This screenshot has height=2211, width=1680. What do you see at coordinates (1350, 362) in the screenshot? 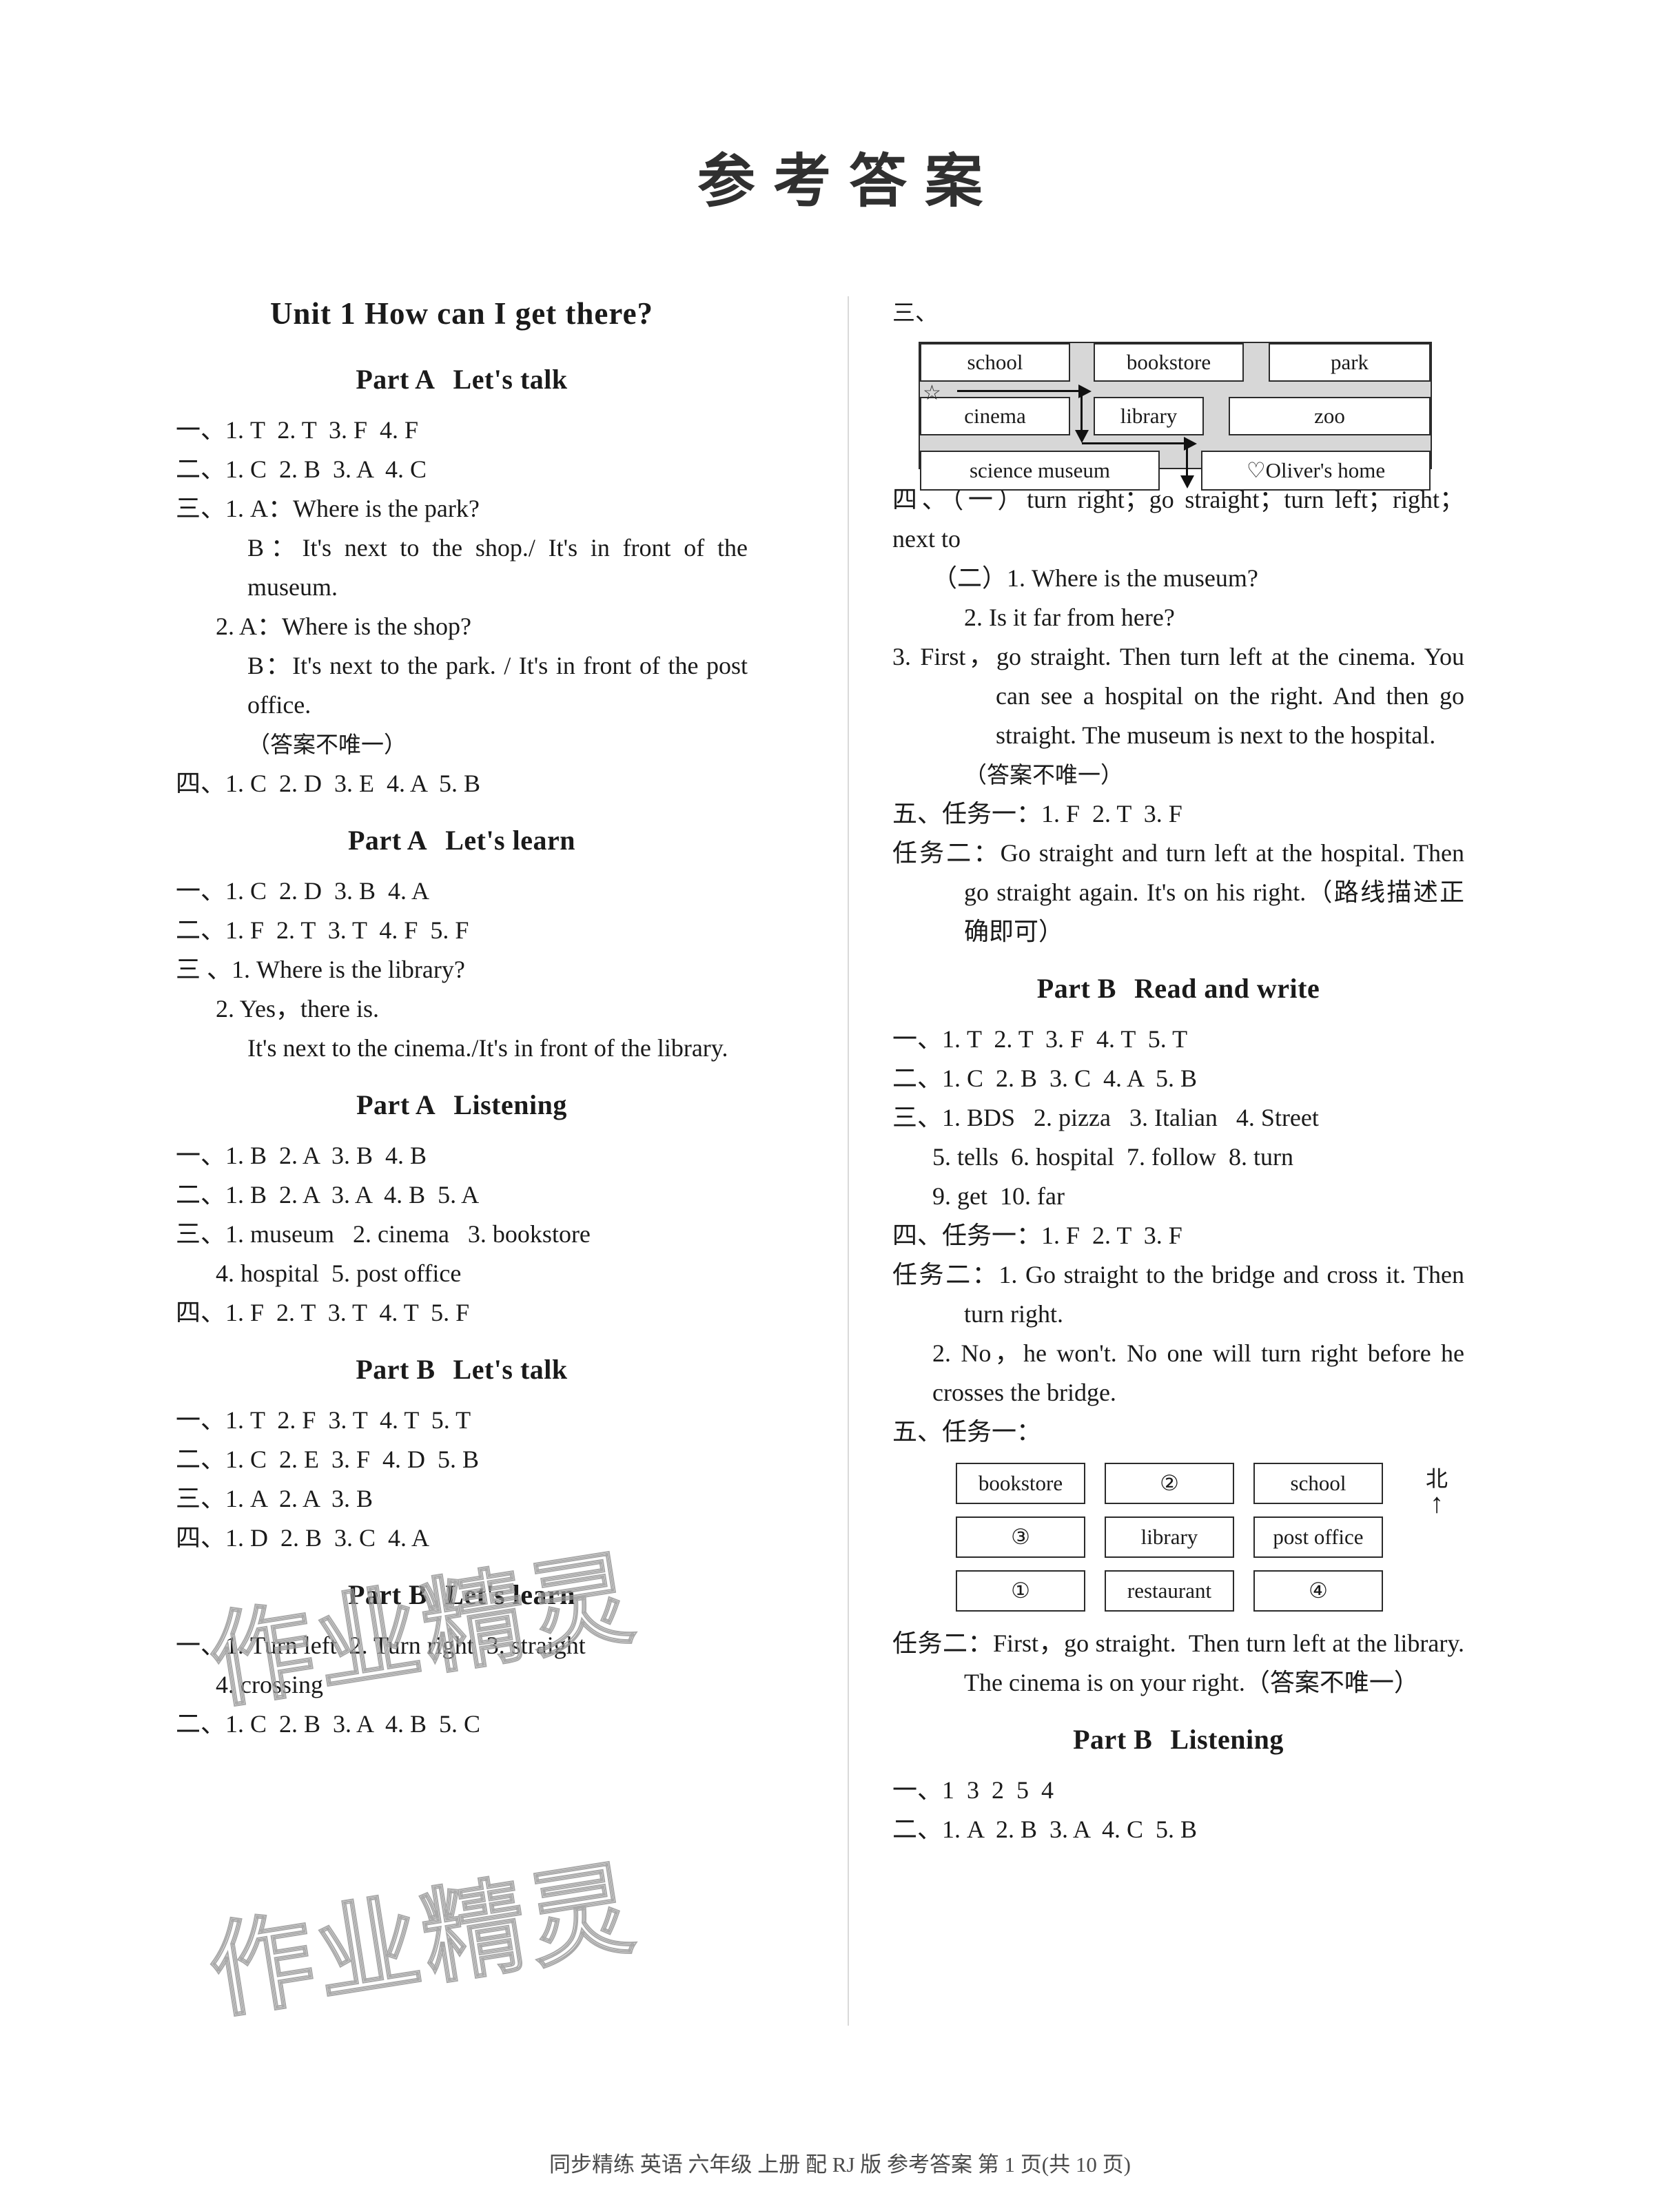
I see `map-cell-park: park` at bounding box center [1350, 362].